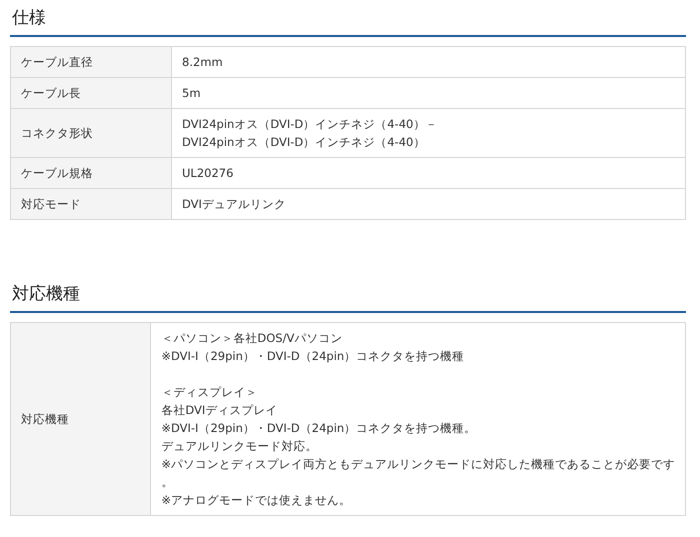 Image resolution: width=700 pixels, height=537 pixels. I want to click on row-label: ケーブル規格, so click(91, 173).